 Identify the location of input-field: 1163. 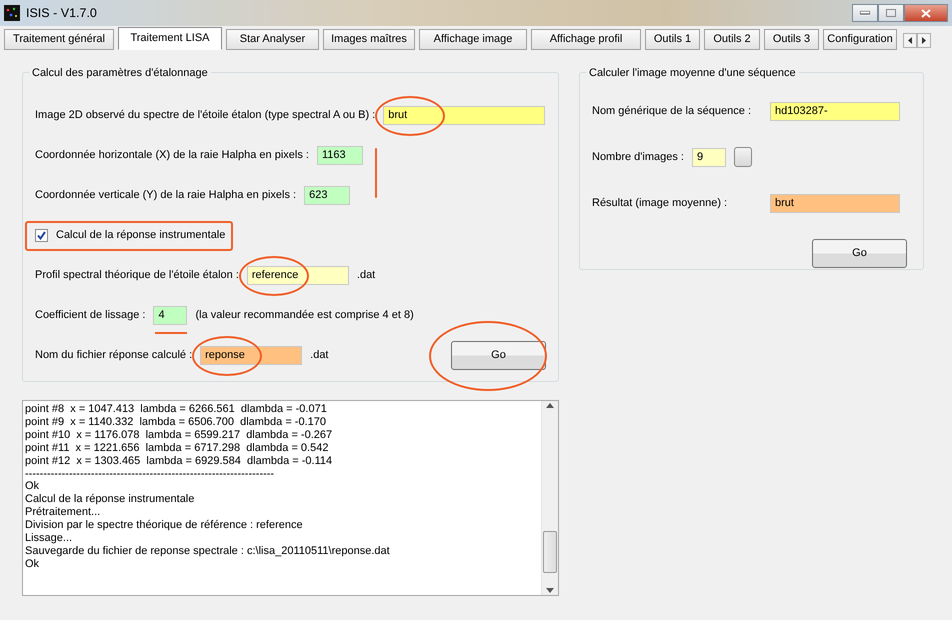
(339, 155).